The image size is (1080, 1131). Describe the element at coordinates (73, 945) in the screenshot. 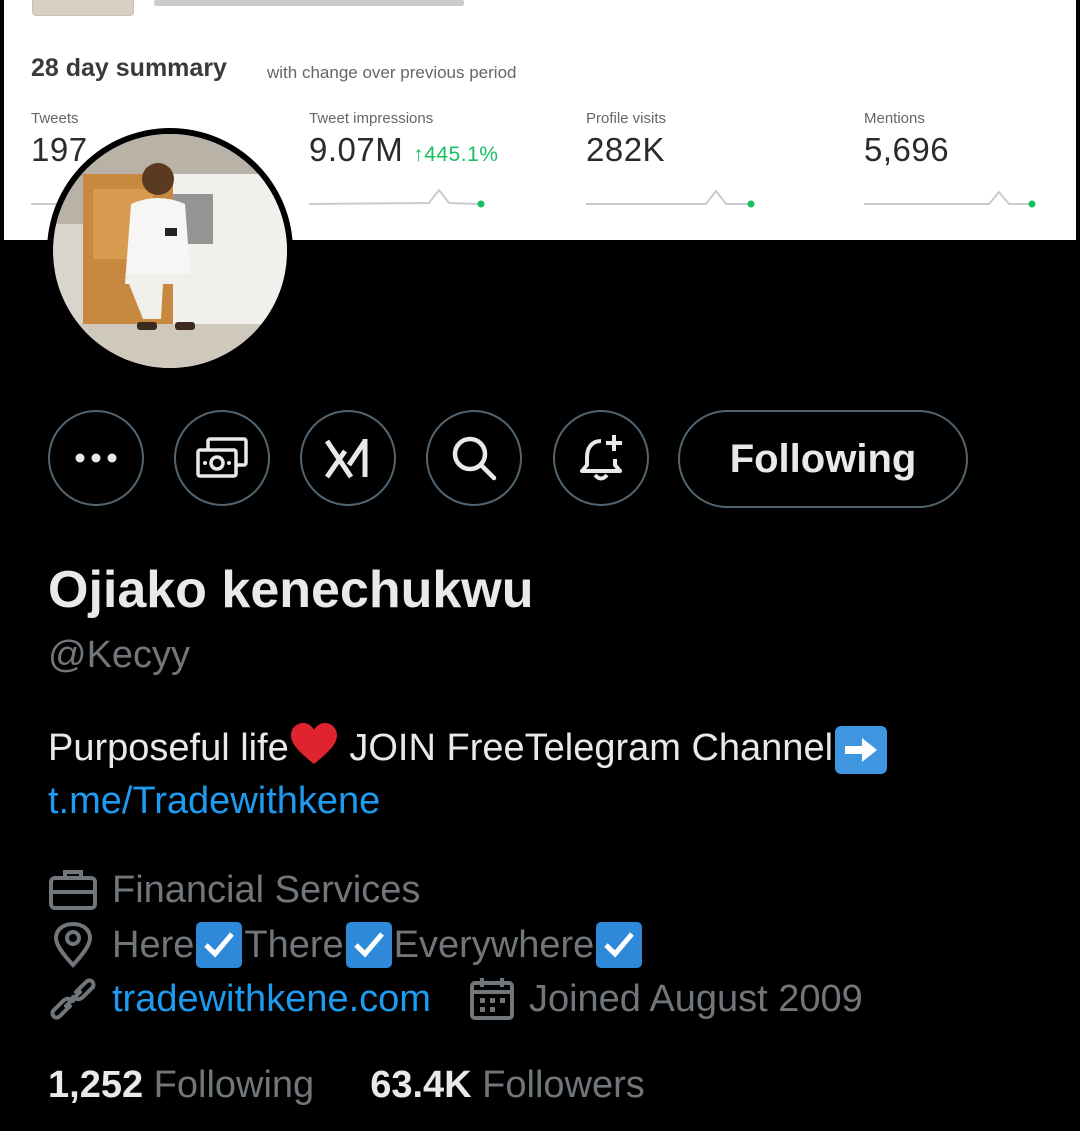

I see `location-pin-icon` at that location.